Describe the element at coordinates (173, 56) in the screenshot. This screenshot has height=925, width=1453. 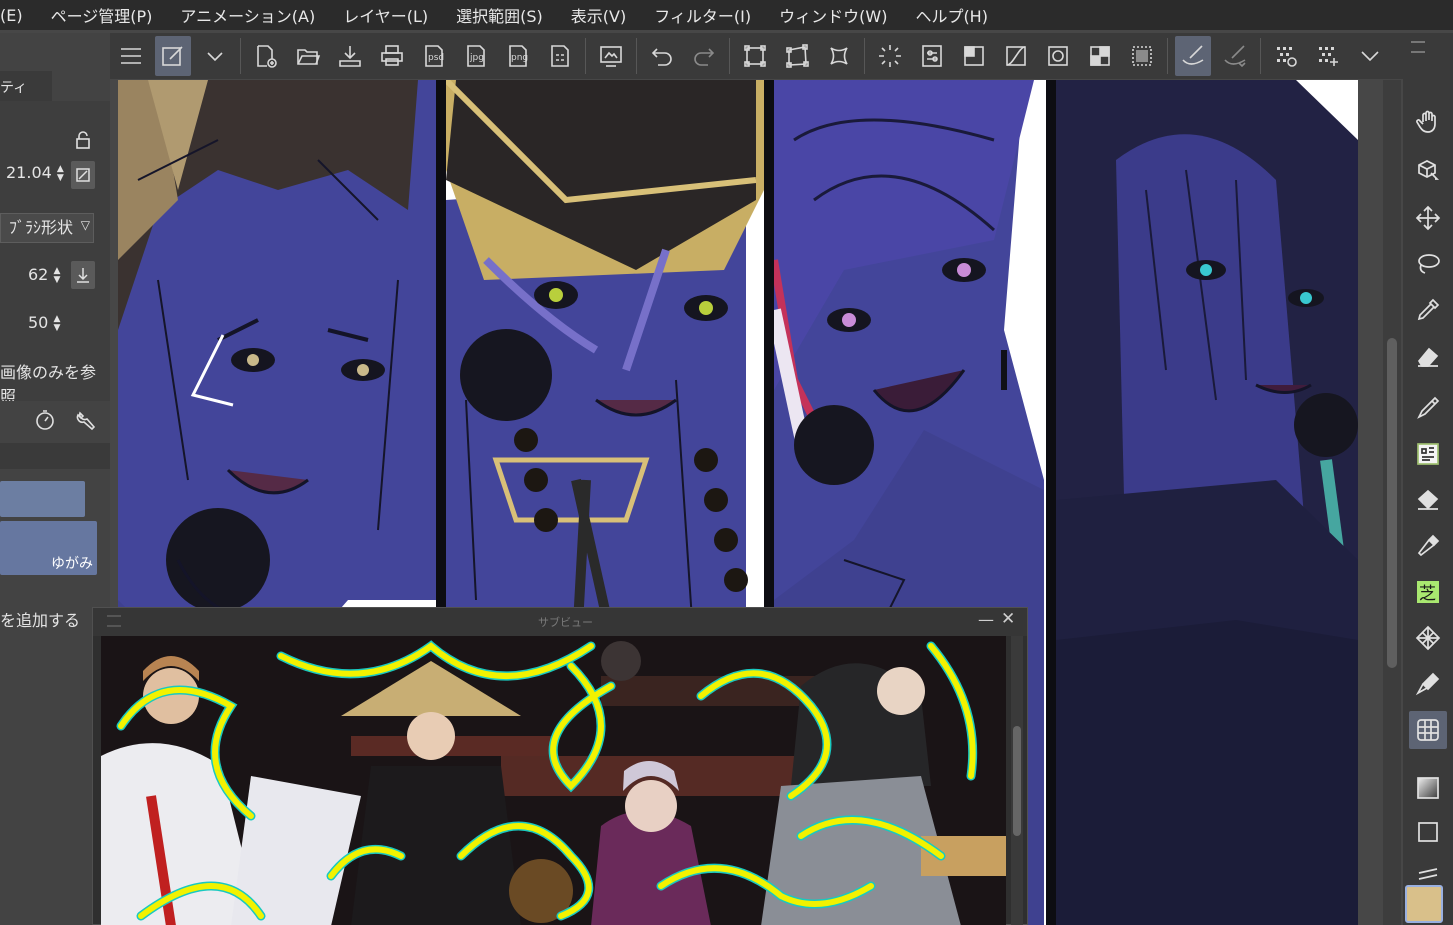
I see `canvas-tool-icon` at that location.